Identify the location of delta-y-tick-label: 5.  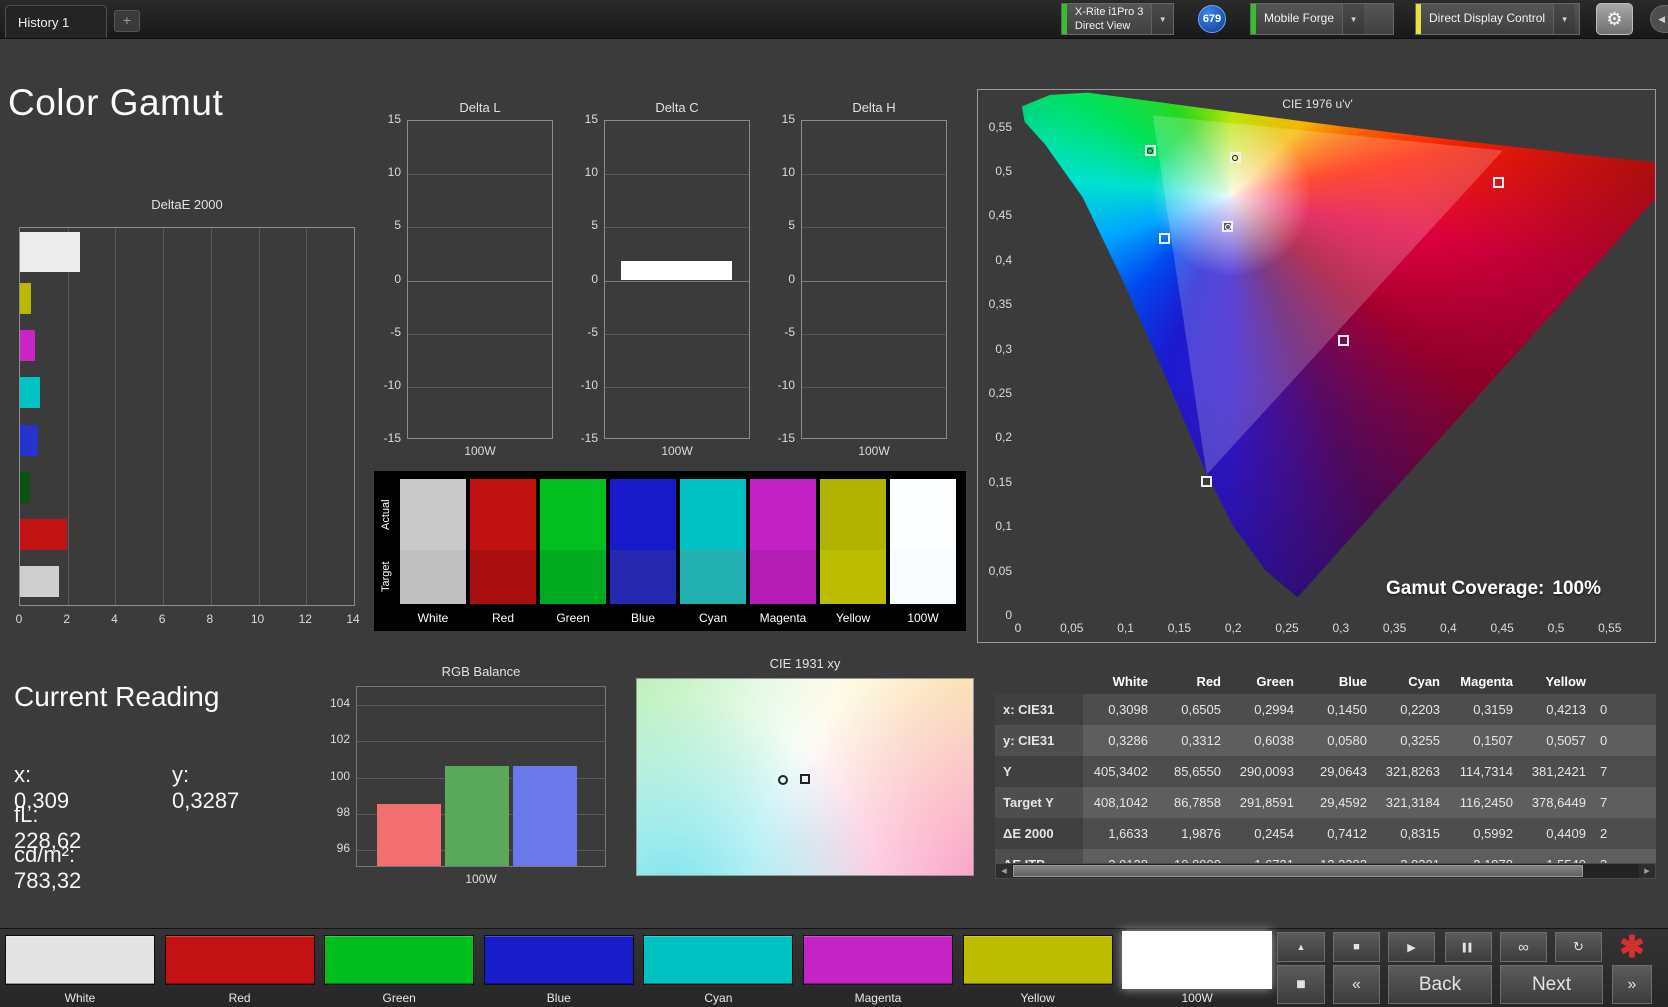
(397, 225).